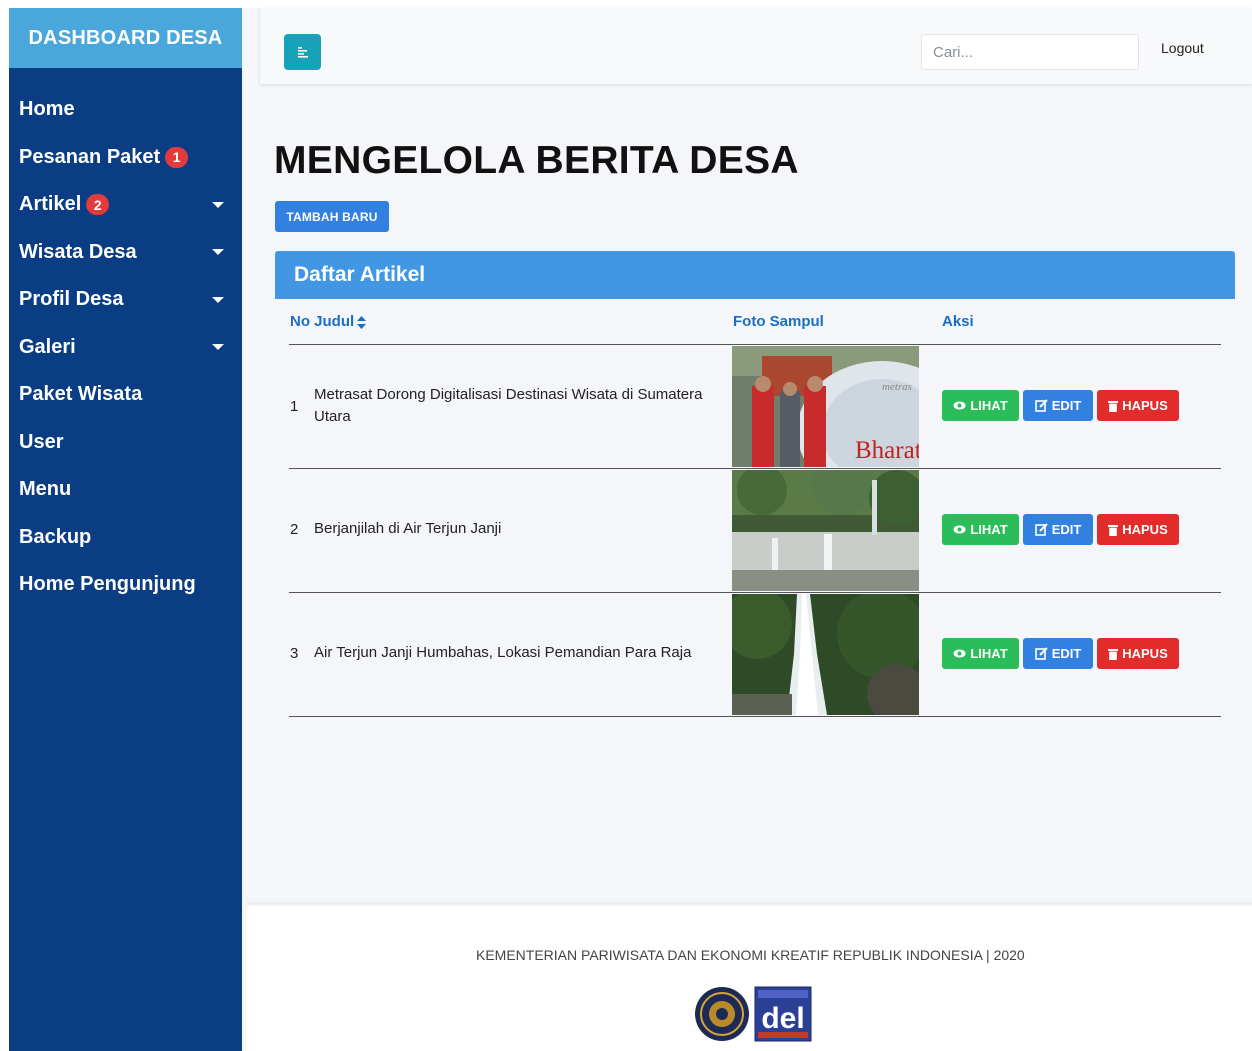 This screenshot has width=1252, height=1051. Describe the element at coordinates (55, 536) in the screenshot. I see `sidebar-item-label: Backup` at that location.